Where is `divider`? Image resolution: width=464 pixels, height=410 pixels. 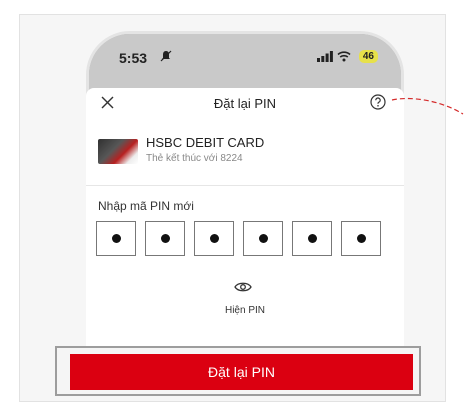 divider is located at coordinates (245, 185).